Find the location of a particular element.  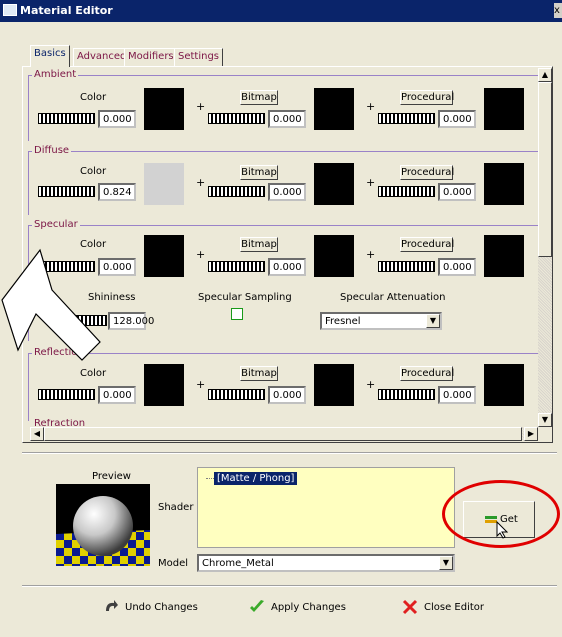

reflection-procedural-button: Procedural is located at coordinates (427, 373).